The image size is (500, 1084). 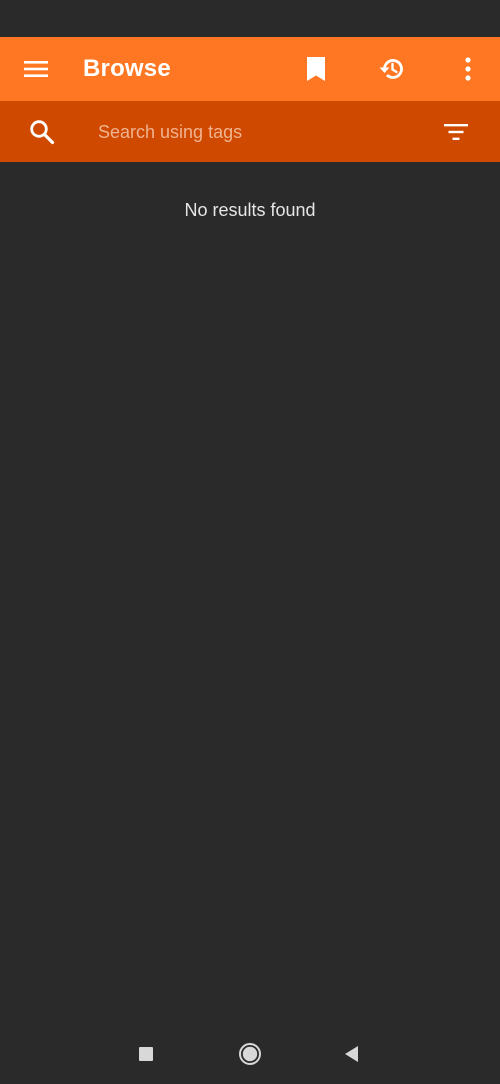 I want to click on history-button, so click(x=392, y=69).